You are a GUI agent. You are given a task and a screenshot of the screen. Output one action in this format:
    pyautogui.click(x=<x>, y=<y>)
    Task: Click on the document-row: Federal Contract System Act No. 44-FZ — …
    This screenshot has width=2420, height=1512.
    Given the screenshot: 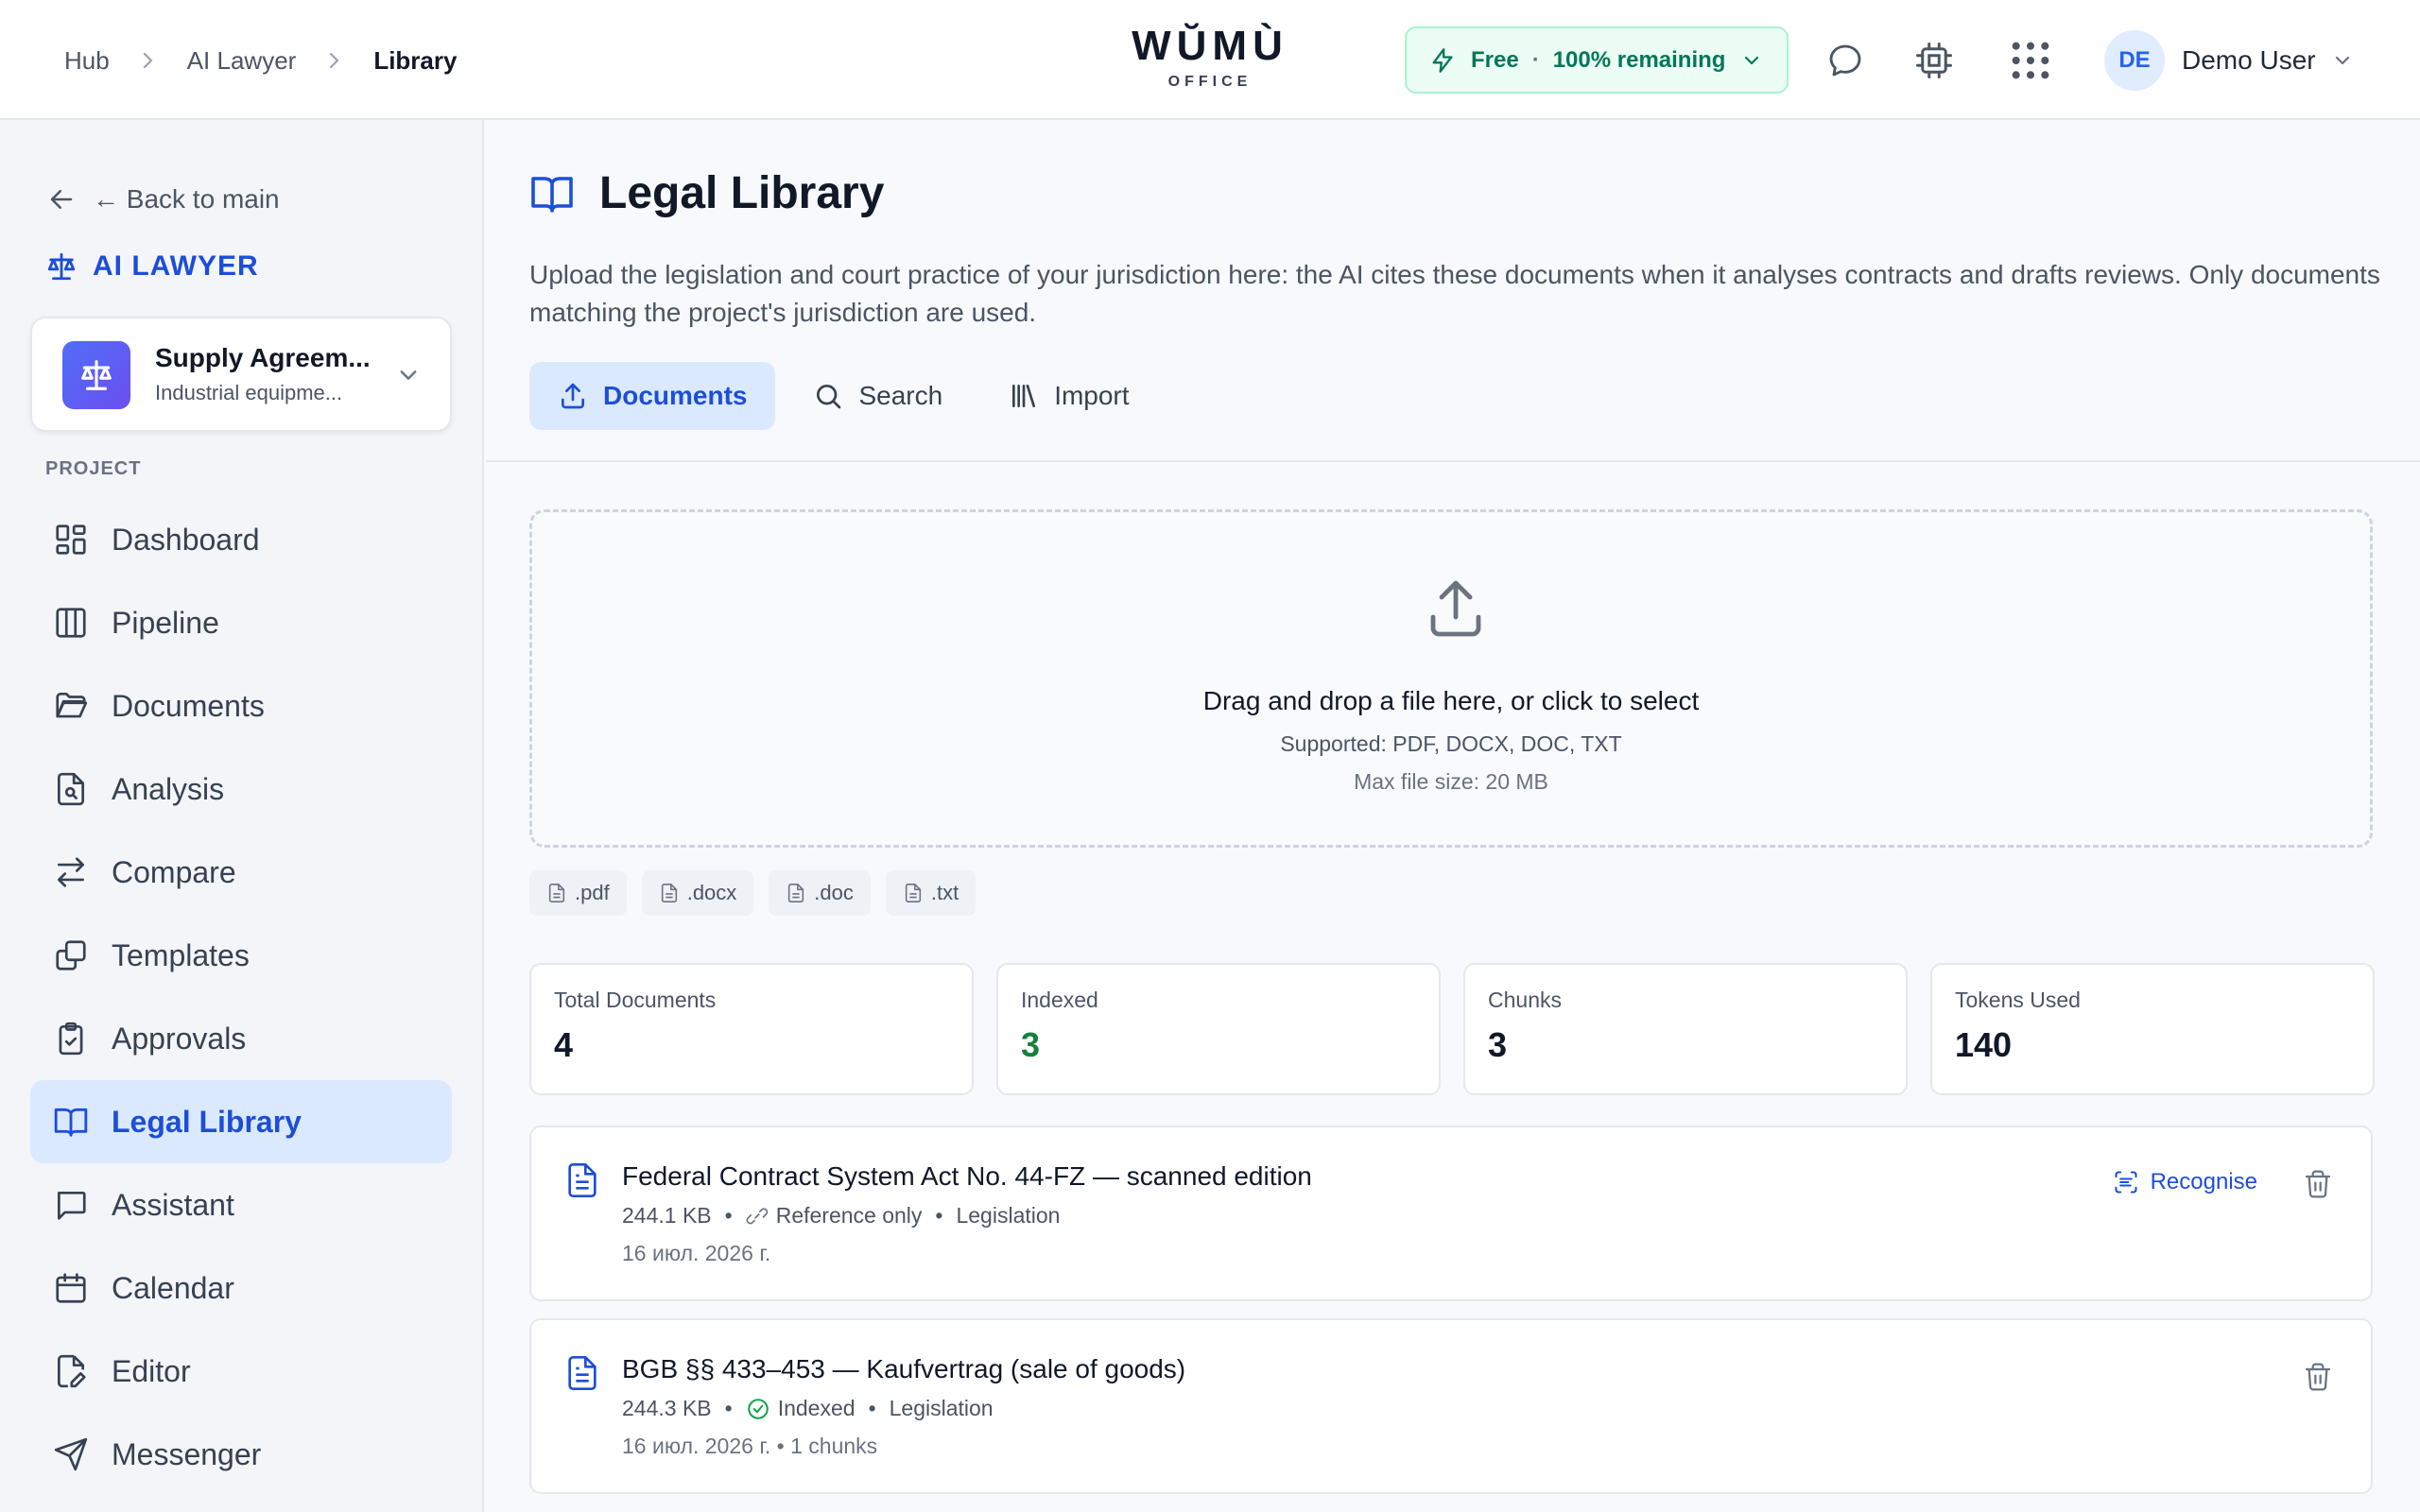 What is the action you would take?
    pyautogui.click(x=1451, y=1213)
    